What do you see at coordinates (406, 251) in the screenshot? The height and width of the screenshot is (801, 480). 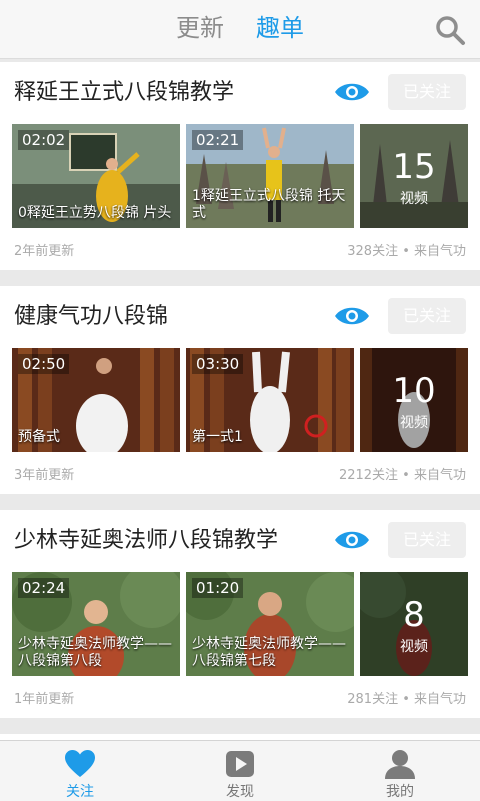 I see `playlist-stats: 328关注 • 来自气功` at bounding box center [406, 251].